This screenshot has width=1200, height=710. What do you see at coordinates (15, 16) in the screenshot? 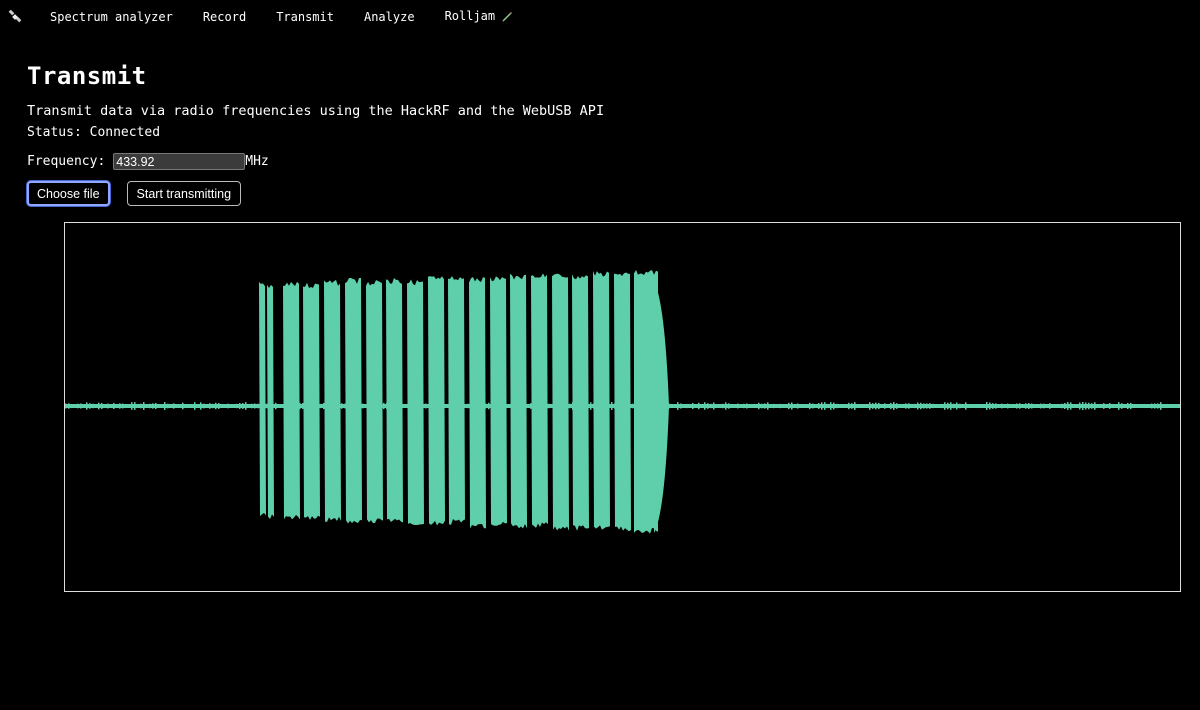
I see `satellite-icon` at bounding box center [15, 16].